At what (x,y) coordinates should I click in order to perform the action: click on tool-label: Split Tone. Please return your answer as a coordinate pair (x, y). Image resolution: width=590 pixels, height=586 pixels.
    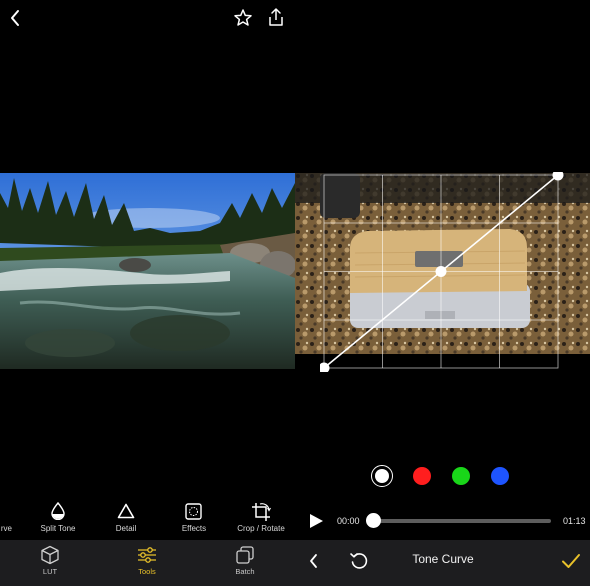
    Looking at the image, I should click on (58, 528).